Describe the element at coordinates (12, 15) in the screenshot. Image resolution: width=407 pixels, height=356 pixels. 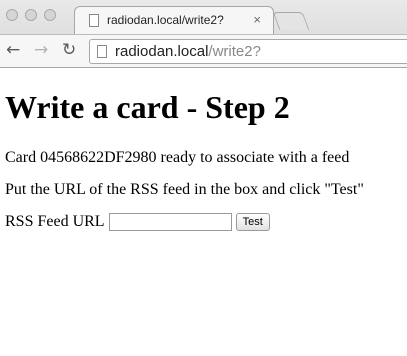
I see `close-window-button` at that location.